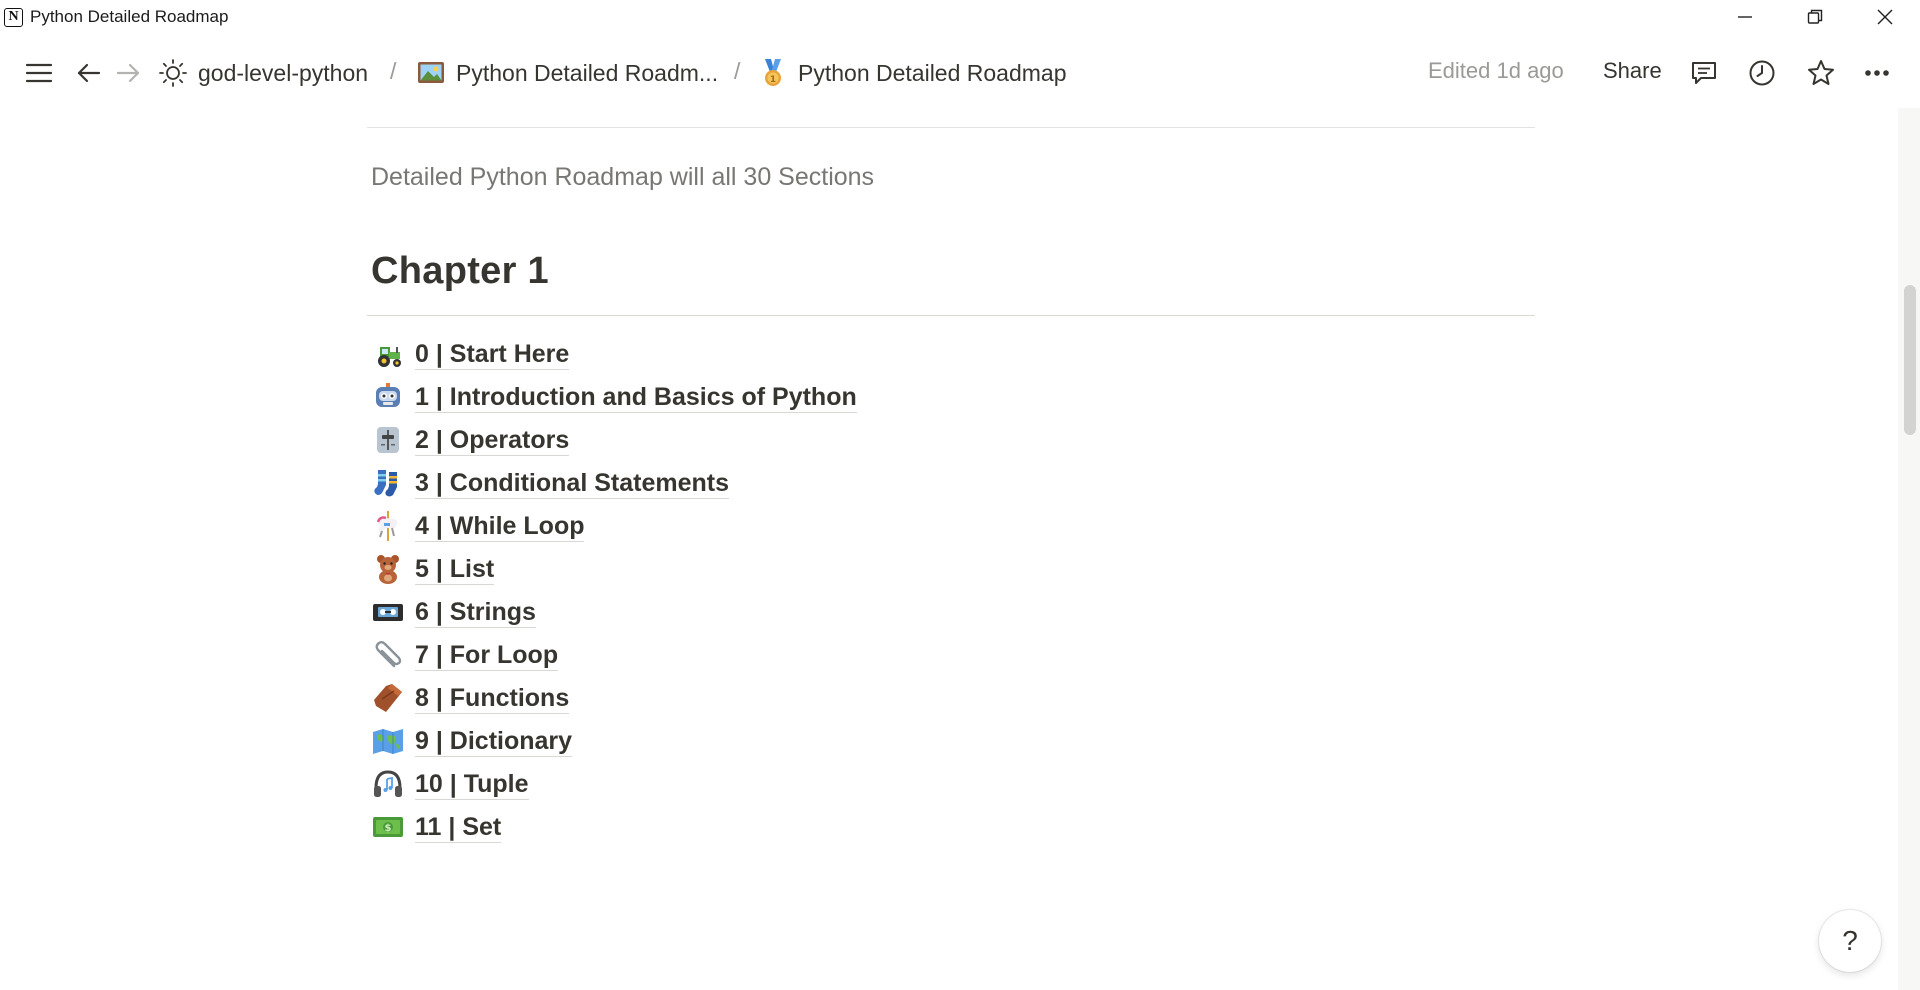 This screenshot has height=990, width=1920. Describe the element at coordinates (455, 569) in the screenshot. I see `page-link-label: 5 | List` at that location.